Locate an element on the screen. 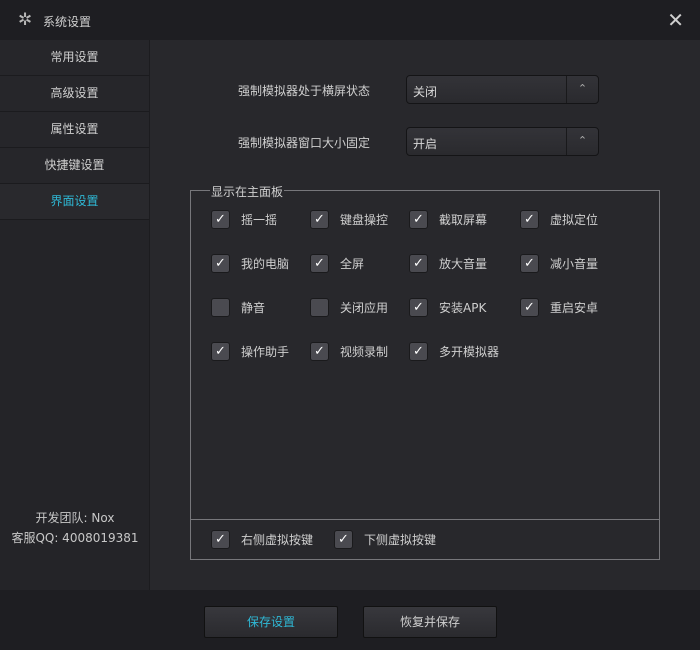  divider is located at coordinates (425, 519).